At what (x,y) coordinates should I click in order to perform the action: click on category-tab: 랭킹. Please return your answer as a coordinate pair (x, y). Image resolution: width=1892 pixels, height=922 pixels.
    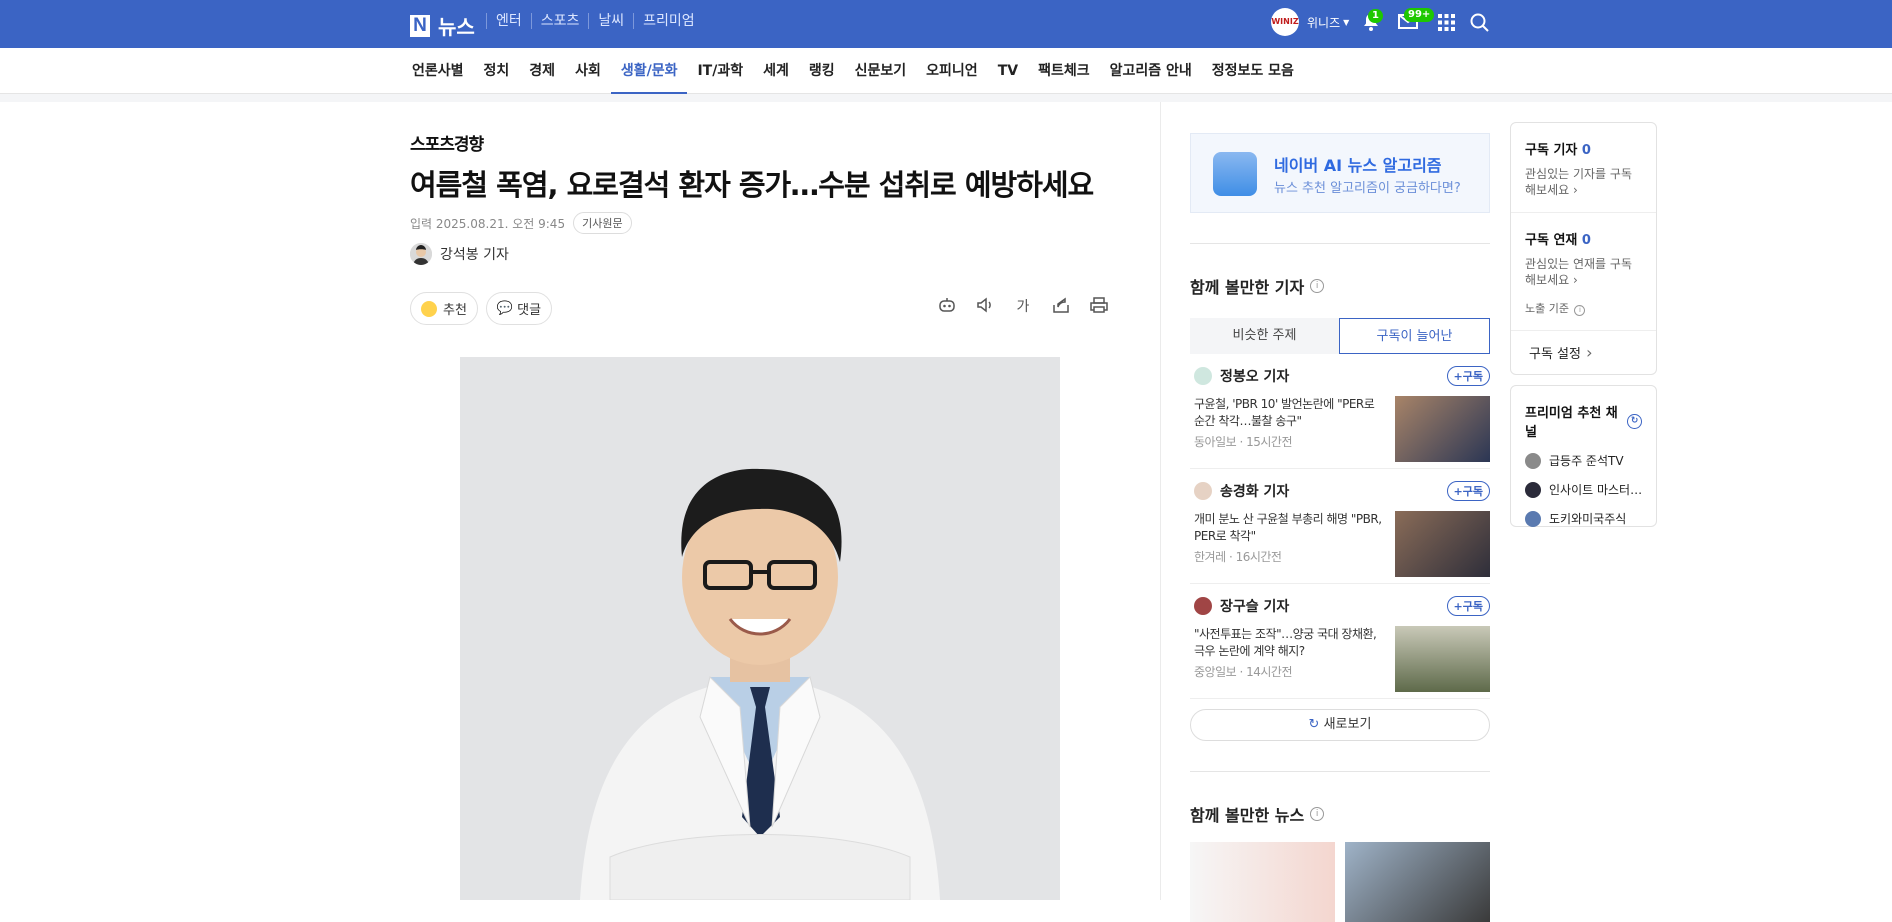
    Looking at the image, I should click on (822, 71).